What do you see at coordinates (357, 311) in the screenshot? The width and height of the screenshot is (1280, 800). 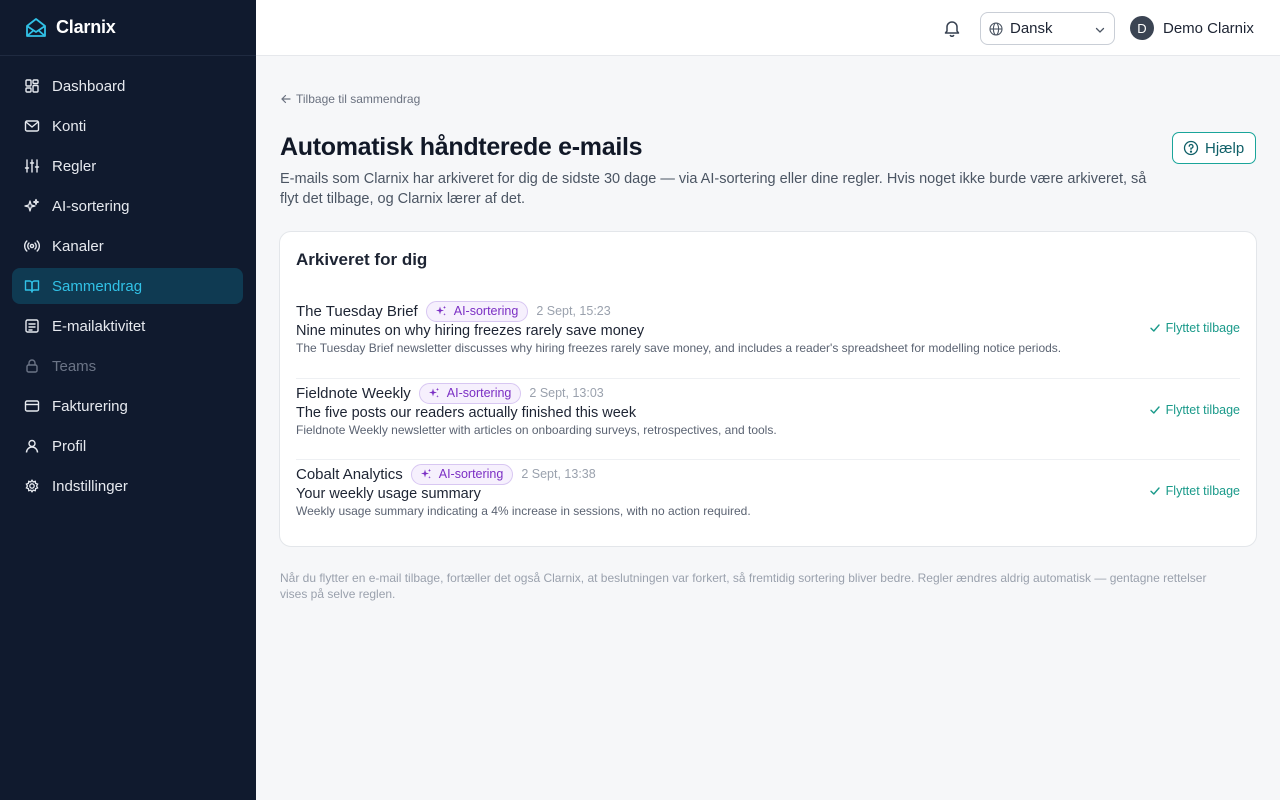 I see `email-sender: The Tuesday Brief` at bounding box center [357, 311].